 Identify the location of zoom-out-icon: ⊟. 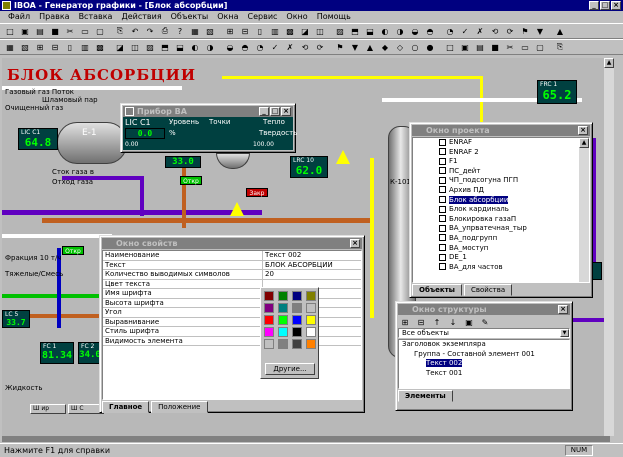
(245, 31).